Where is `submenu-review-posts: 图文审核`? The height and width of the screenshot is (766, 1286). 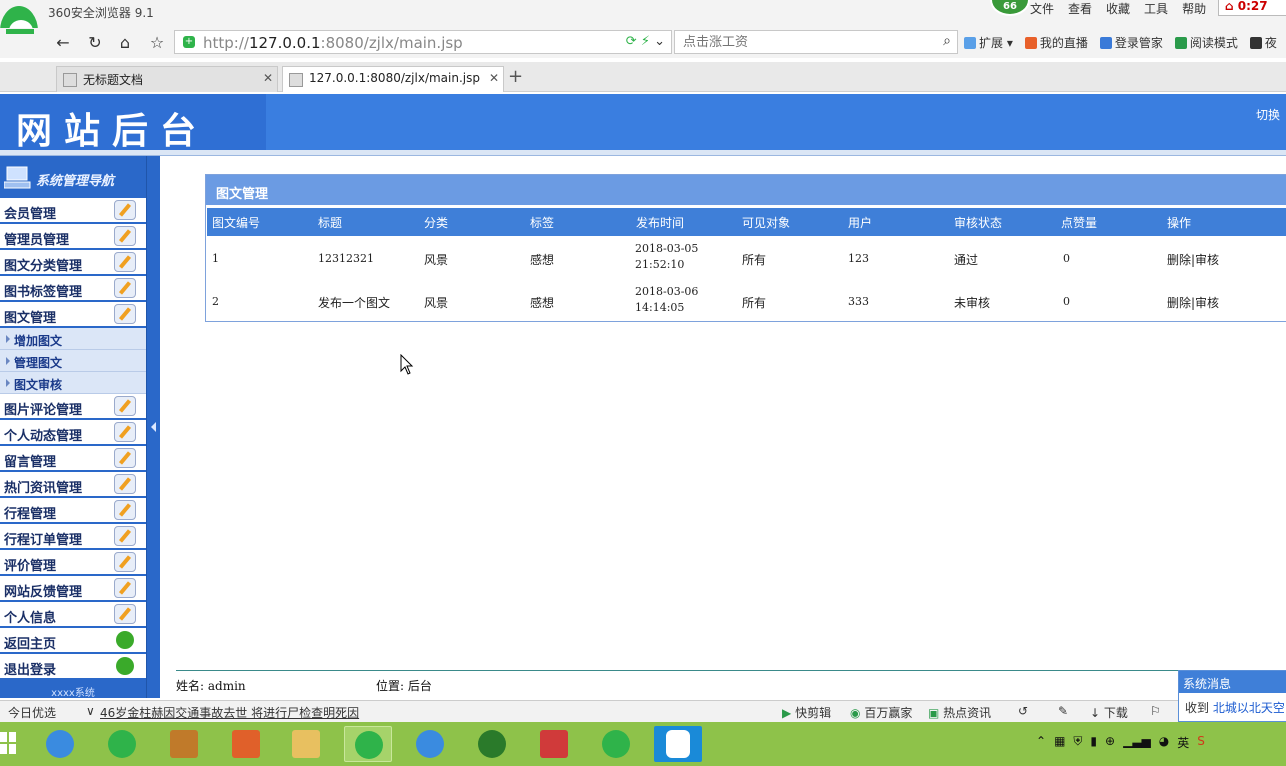 submenu-review-posts: 图文审核 is located at coordinates (73, 383).